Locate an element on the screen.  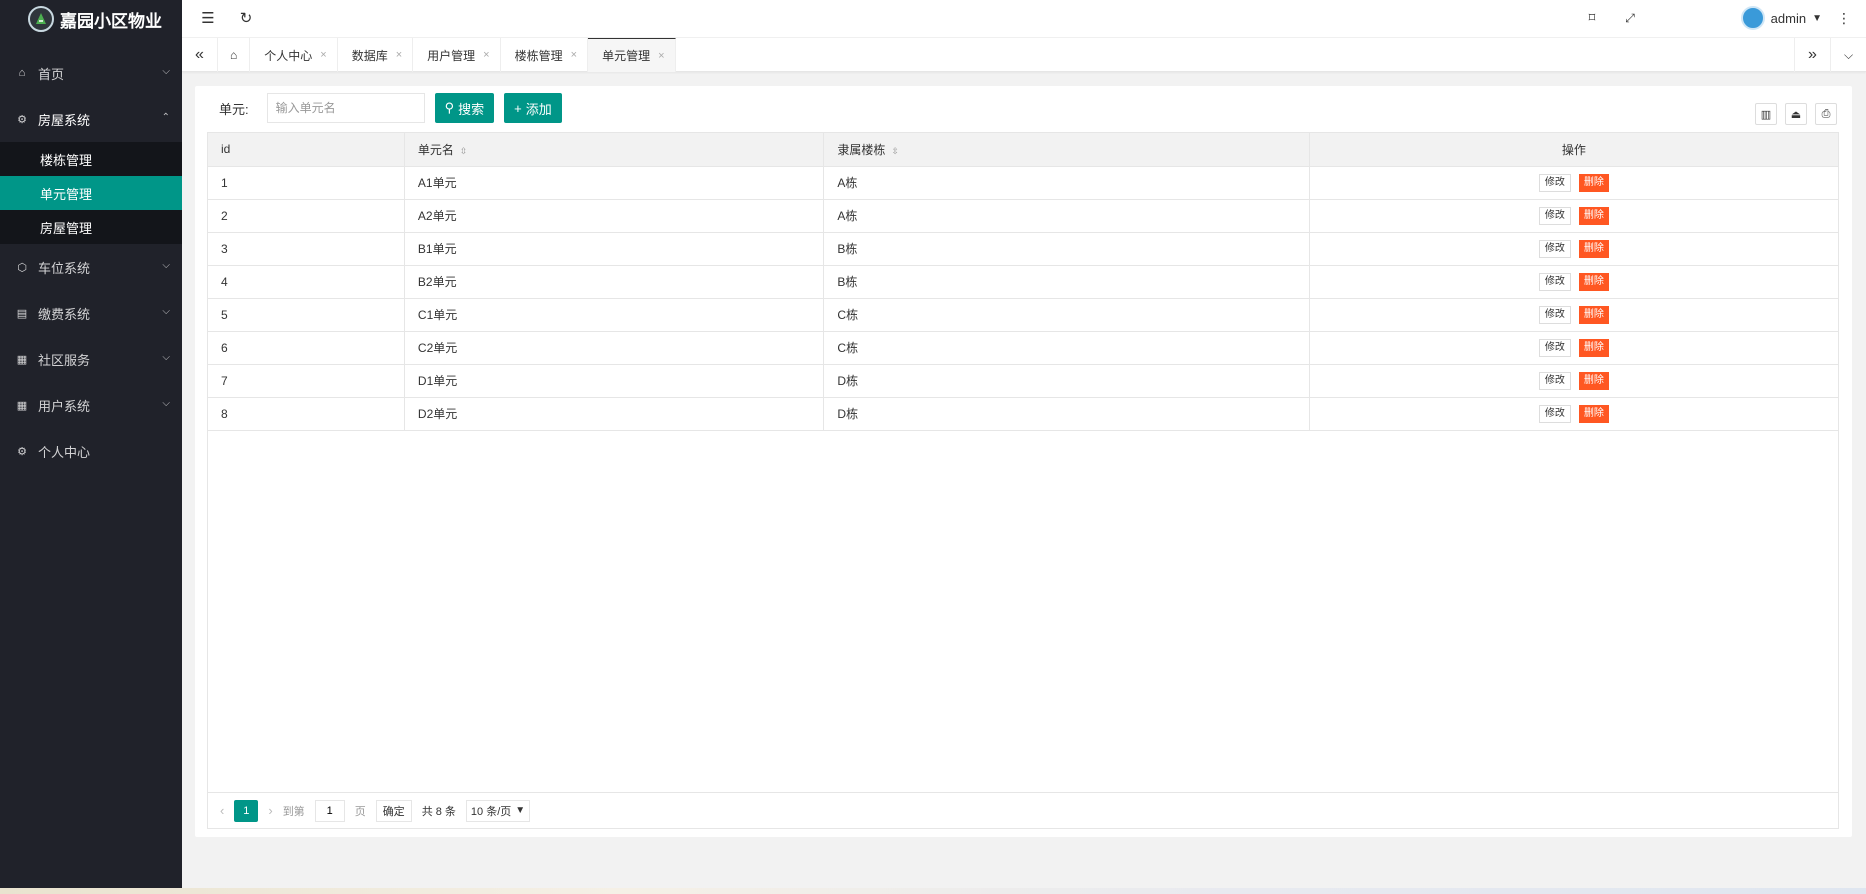
export-icon: ⏏ is located at coordinates (1796, 114).